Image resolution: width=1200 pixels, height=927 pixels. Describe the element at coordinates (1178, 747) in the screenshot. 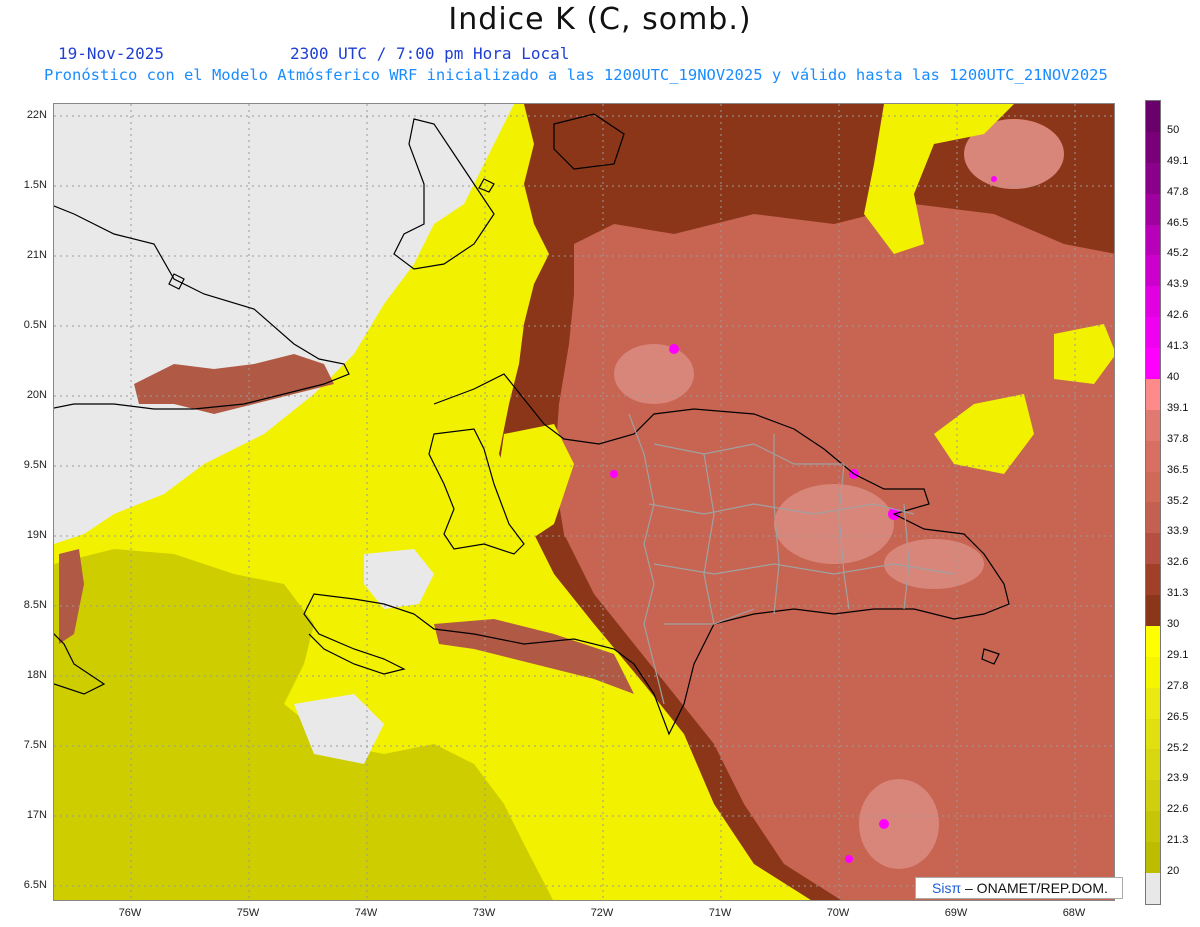

I see `colorbar-label: 25.2` at that location.